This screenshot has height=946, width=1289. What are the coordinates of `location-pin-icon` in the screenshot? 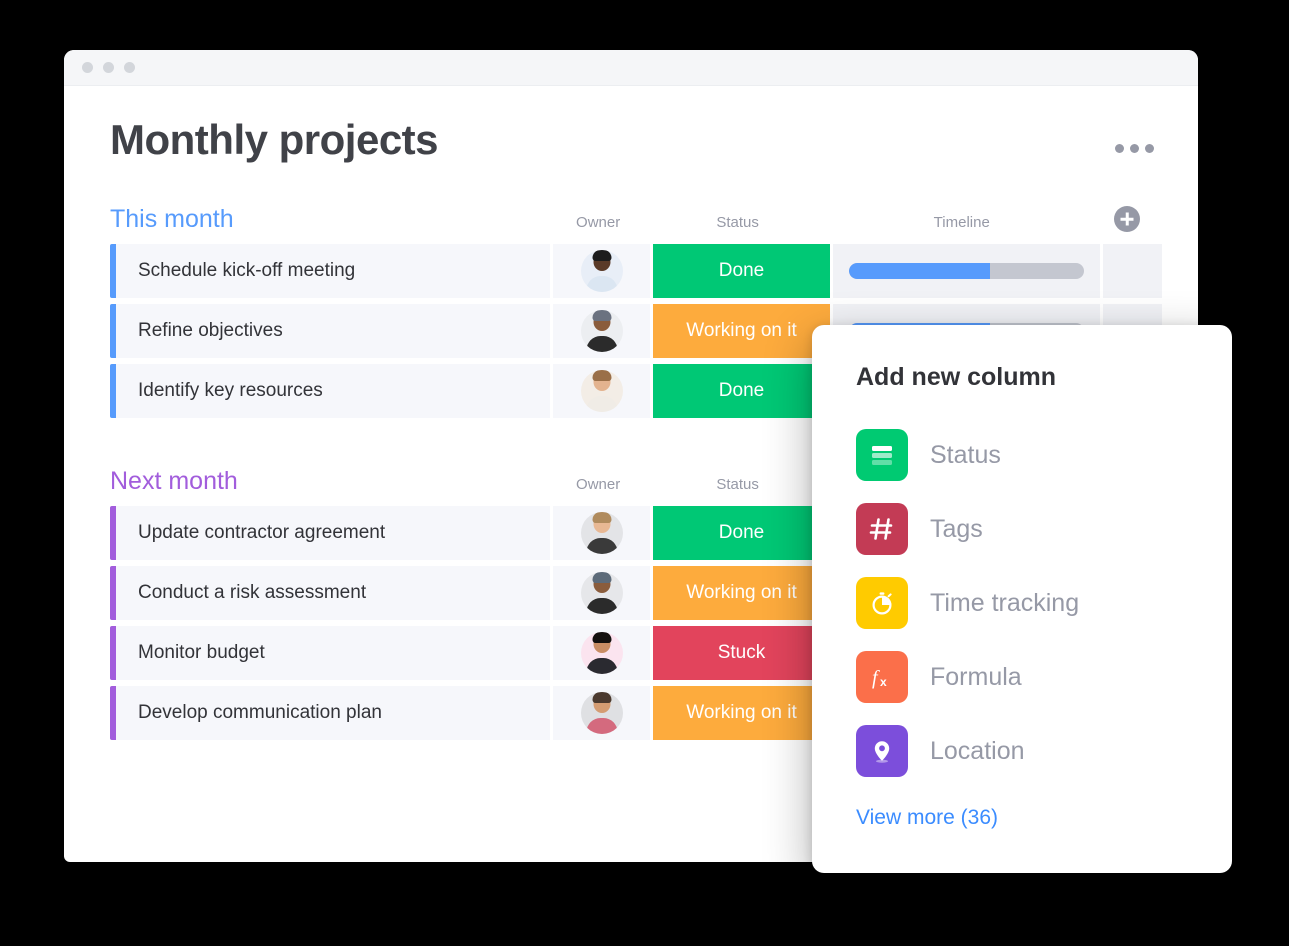 It's located at (882, 751).